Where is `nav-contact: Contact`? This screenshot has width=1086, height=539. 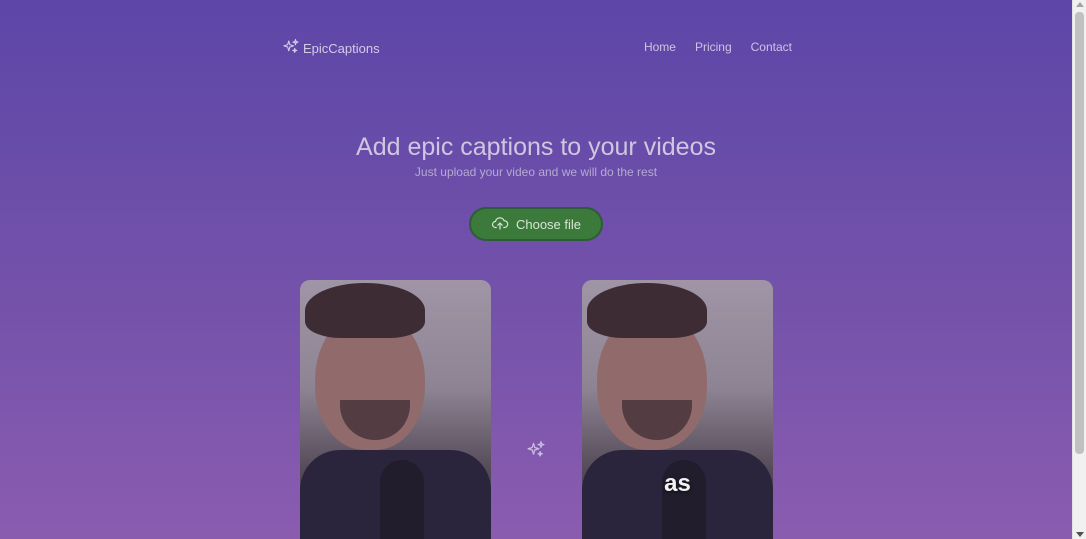
nav-contact: Contact is located at coordinates (771, 47).